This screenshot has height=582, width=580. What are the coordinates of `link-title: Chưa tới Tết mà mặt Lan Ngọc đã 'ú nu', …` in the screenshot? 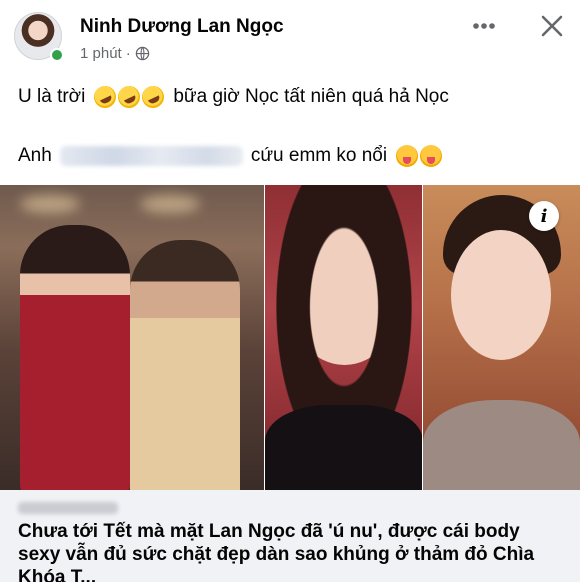 It's located at (292, 551).